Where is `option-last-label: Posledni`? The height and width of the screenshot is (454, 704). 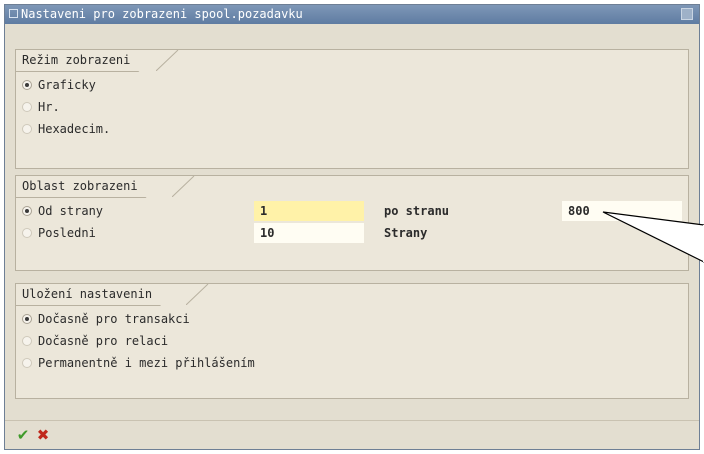 option-last-label: Posledni is located at coordinates (67, 233).